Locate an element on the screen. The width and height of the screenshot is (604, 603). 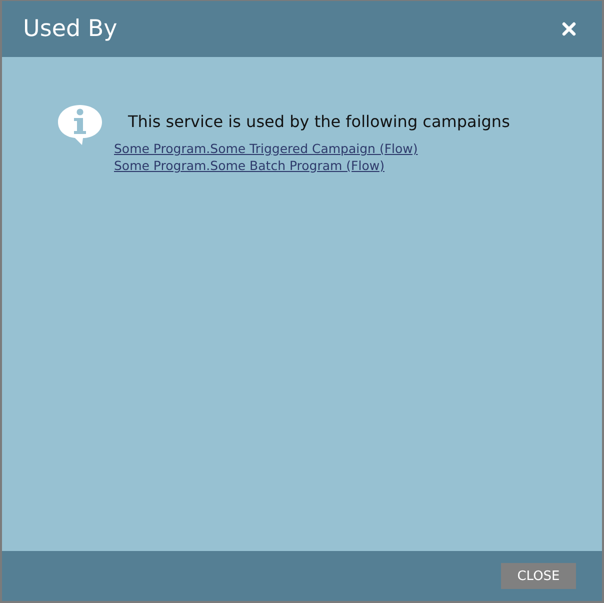
window-title: Used By is located at coordinates (70, 29).